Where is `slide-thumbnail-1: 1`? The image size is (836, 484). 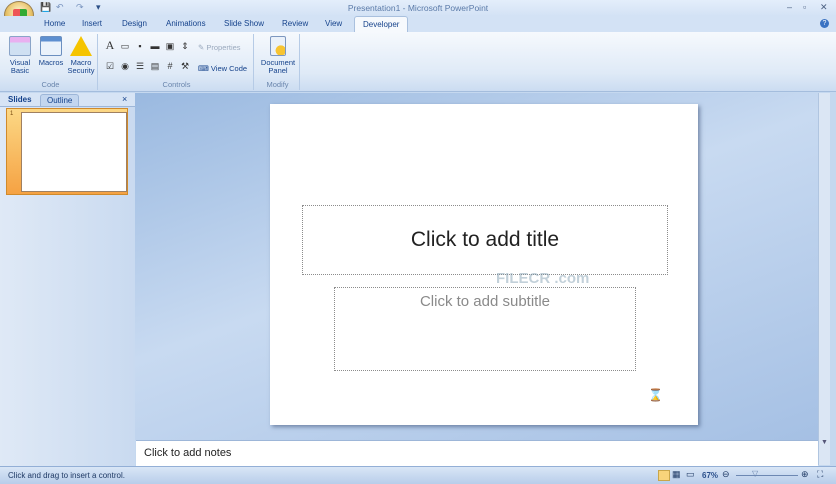
slide-thumbnail-1: 1 is located at coordinates (67, 151).